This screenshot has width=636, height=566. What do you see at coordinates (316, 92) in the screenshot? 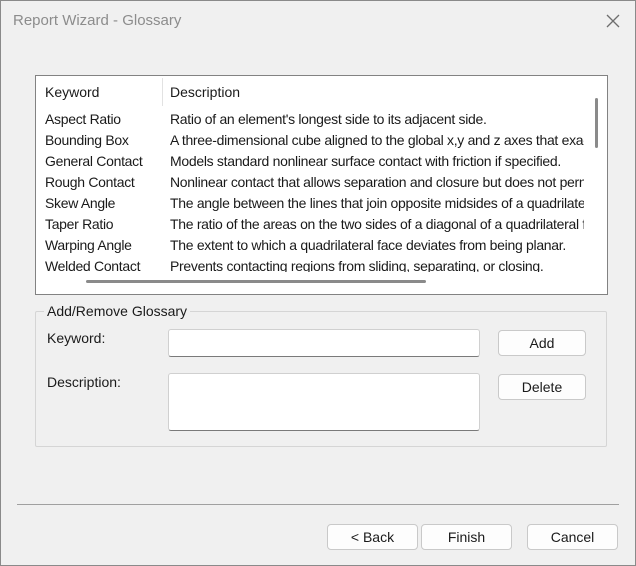
I see `list-header: Keyword Description` at bounding box center [316, 92].